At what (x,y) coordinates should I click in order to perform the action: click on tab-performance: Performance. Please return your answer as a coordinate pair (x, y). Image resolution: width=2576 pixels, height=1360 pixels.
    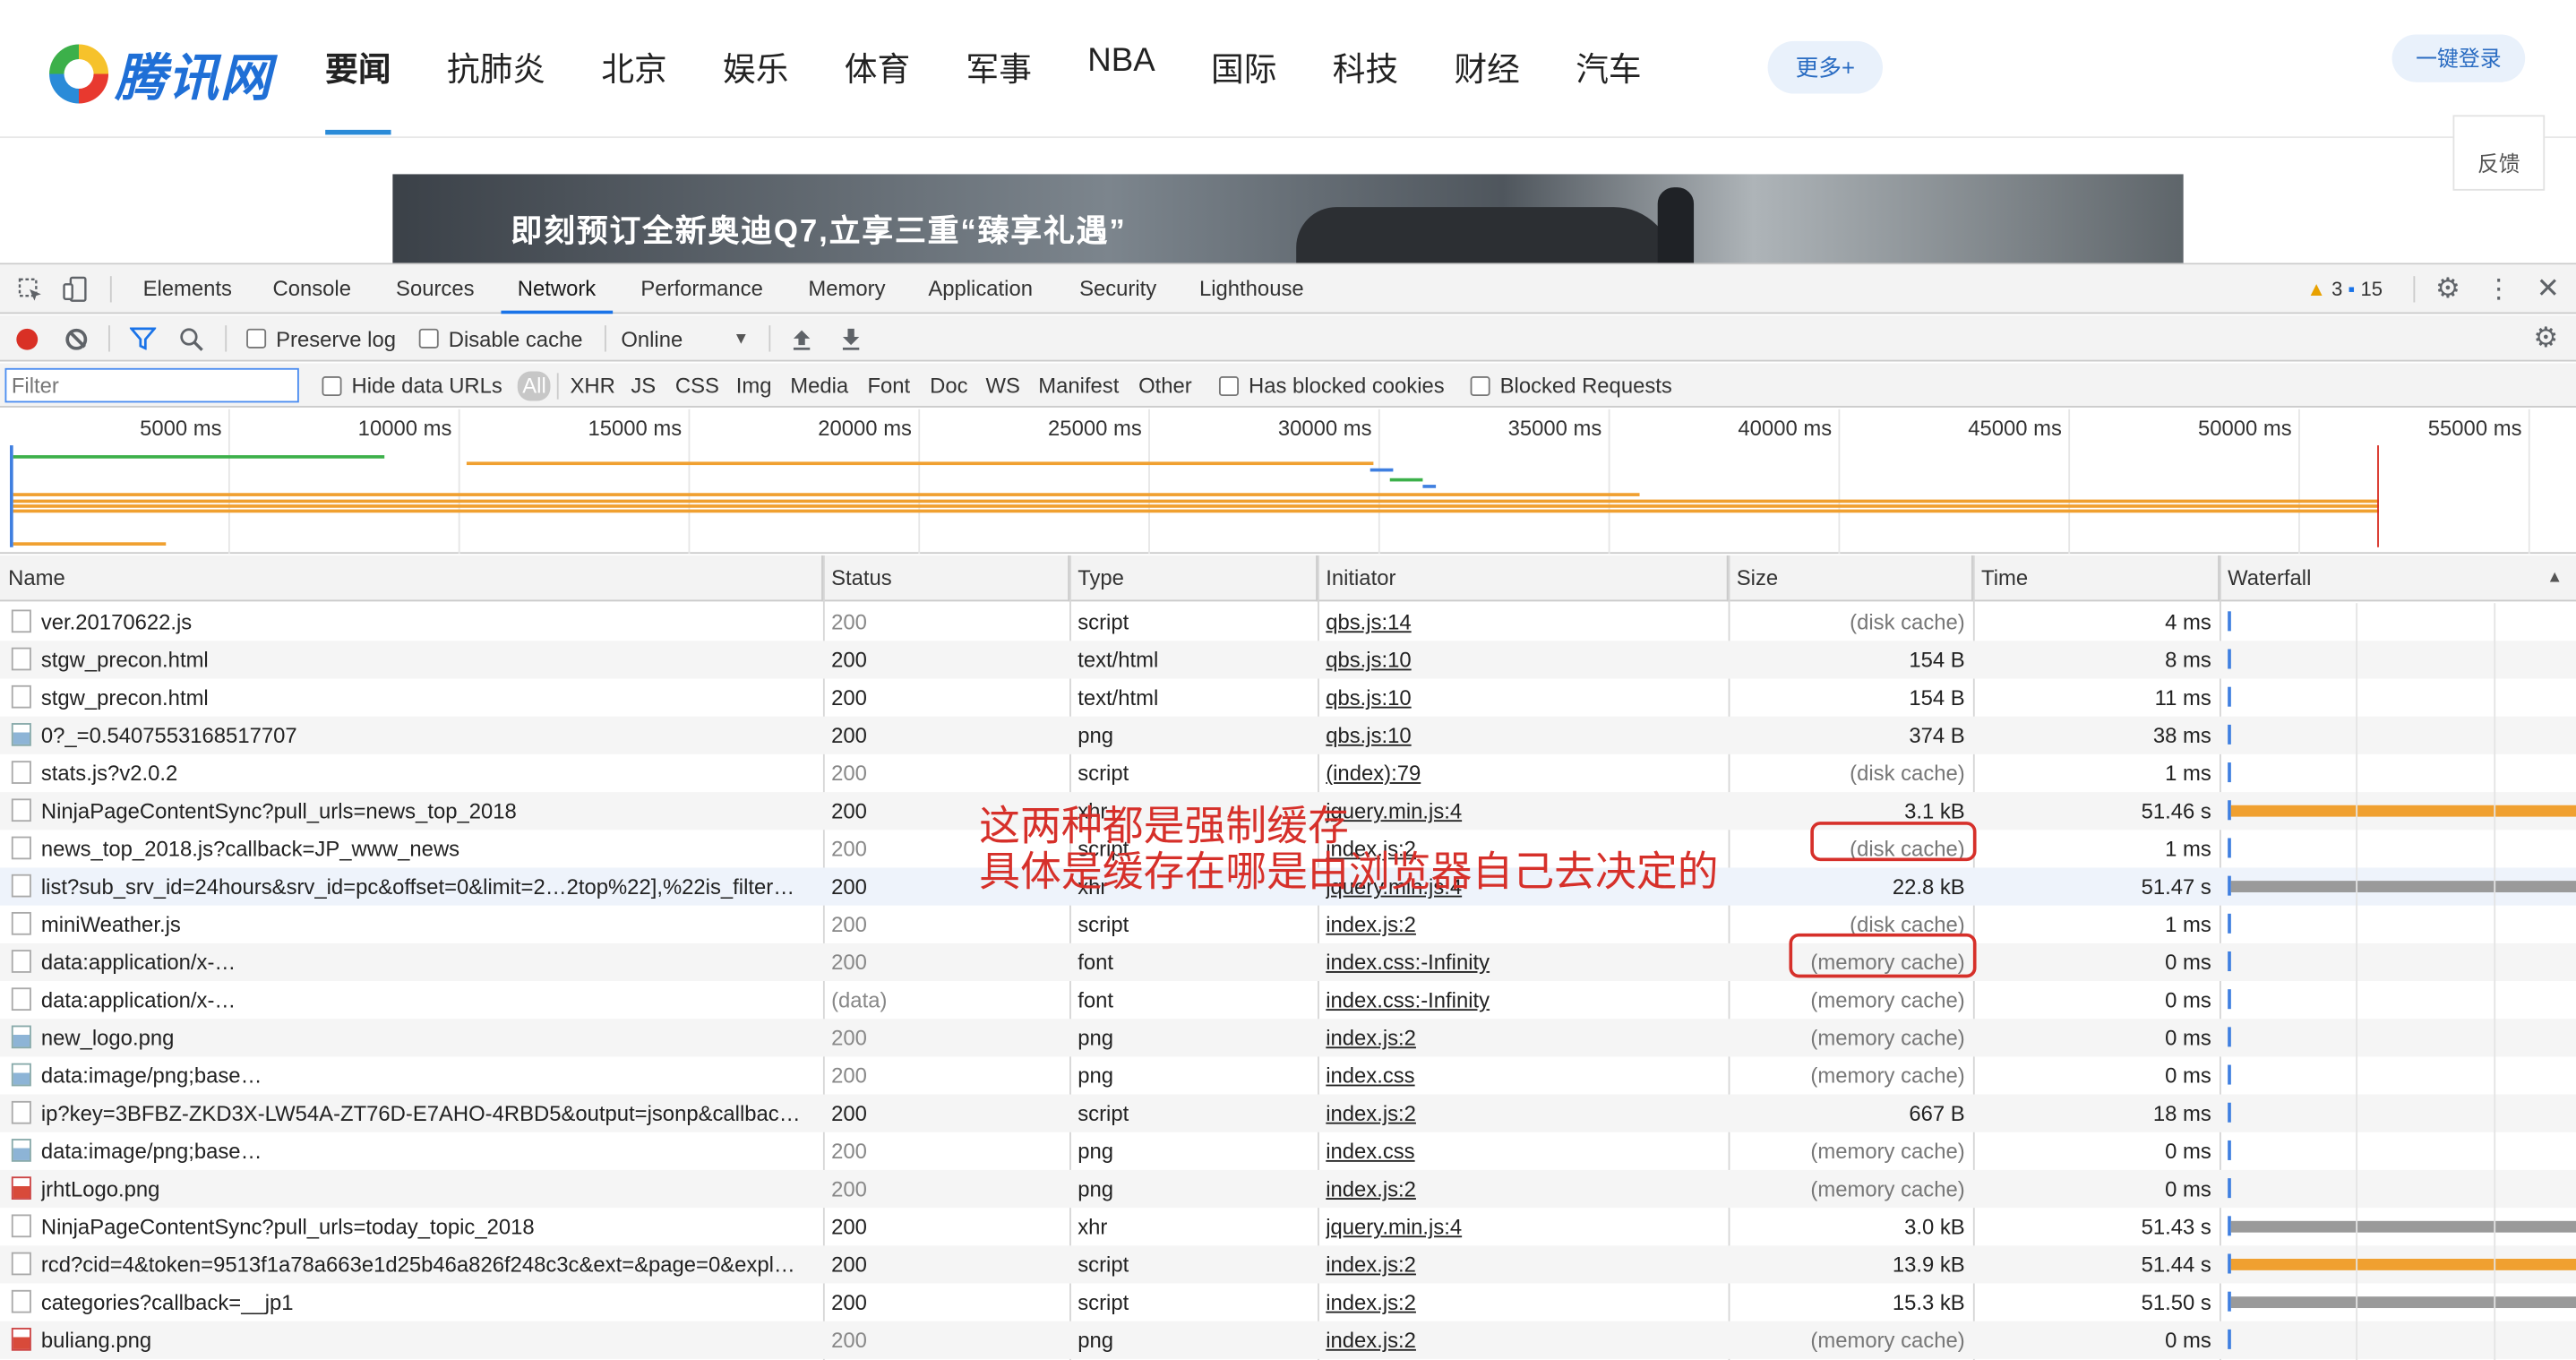
    Looking at the image, I should click on (701, 289).